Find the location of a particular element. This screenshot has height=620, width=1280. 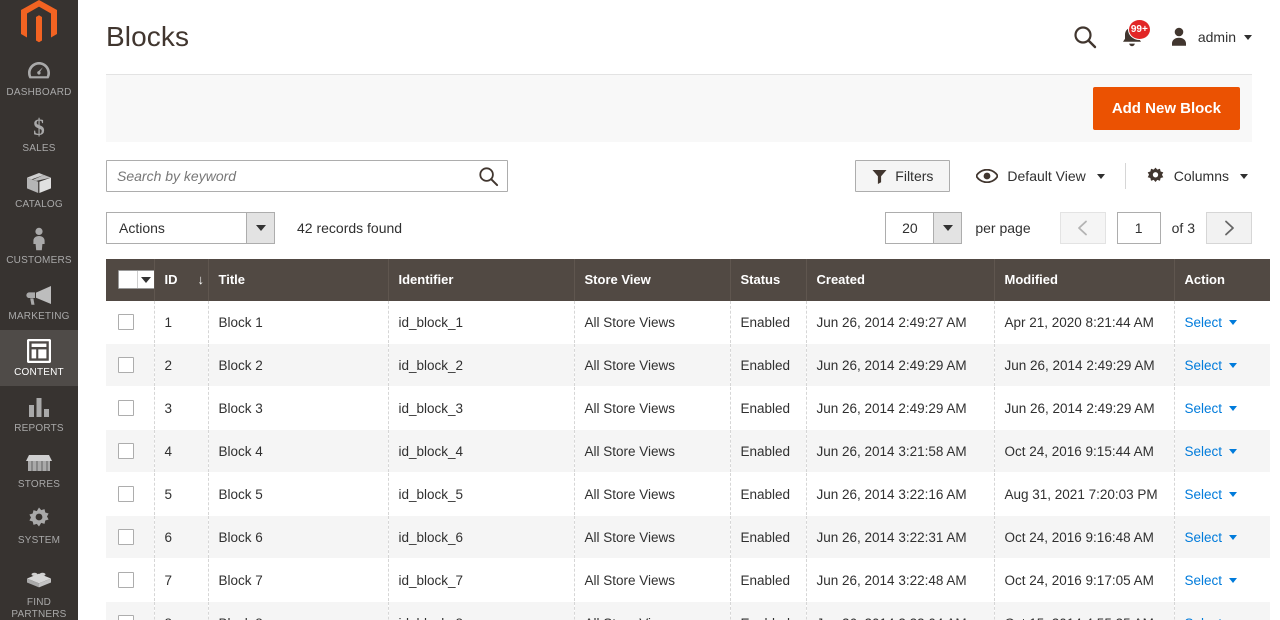

sidebar-item-label: Marketing is located at coordinates (39, 316).